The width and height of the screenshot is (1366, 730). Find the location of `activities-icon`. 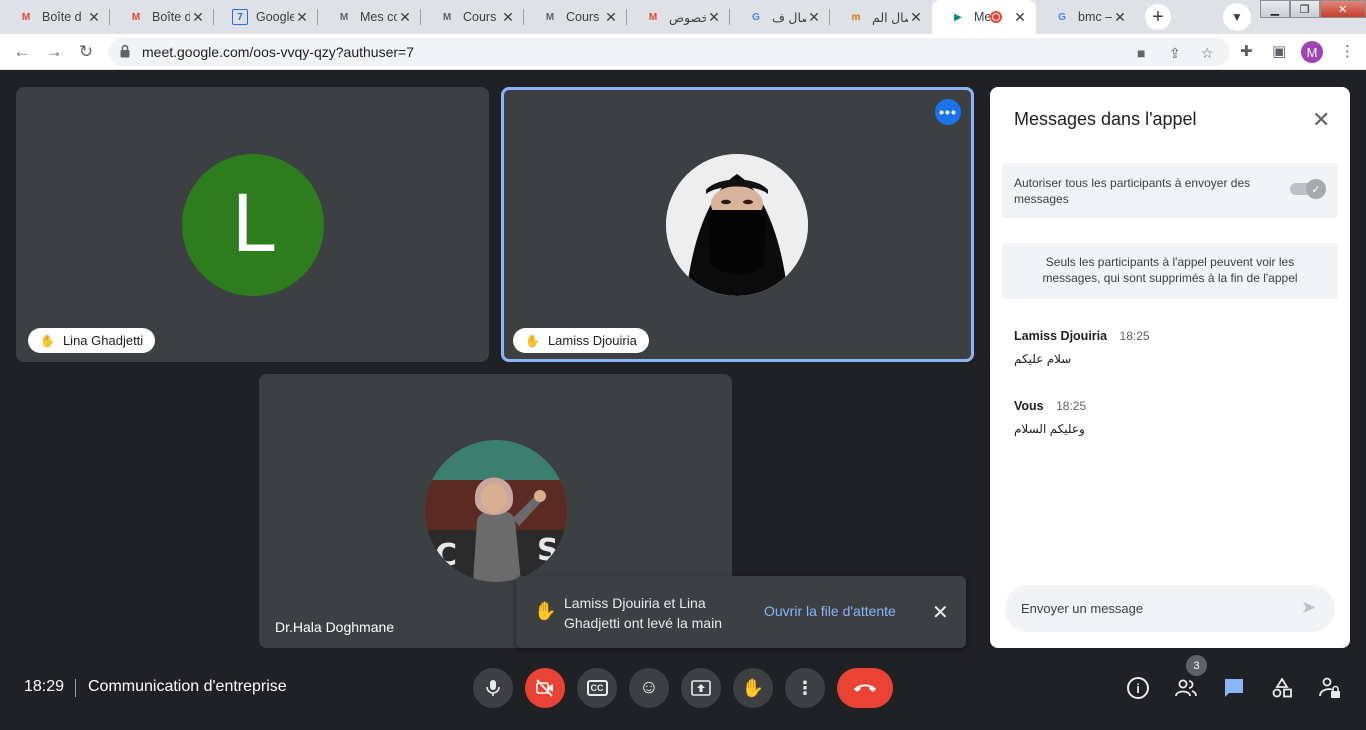

activities-icon is located at coordinates (1282, 688).